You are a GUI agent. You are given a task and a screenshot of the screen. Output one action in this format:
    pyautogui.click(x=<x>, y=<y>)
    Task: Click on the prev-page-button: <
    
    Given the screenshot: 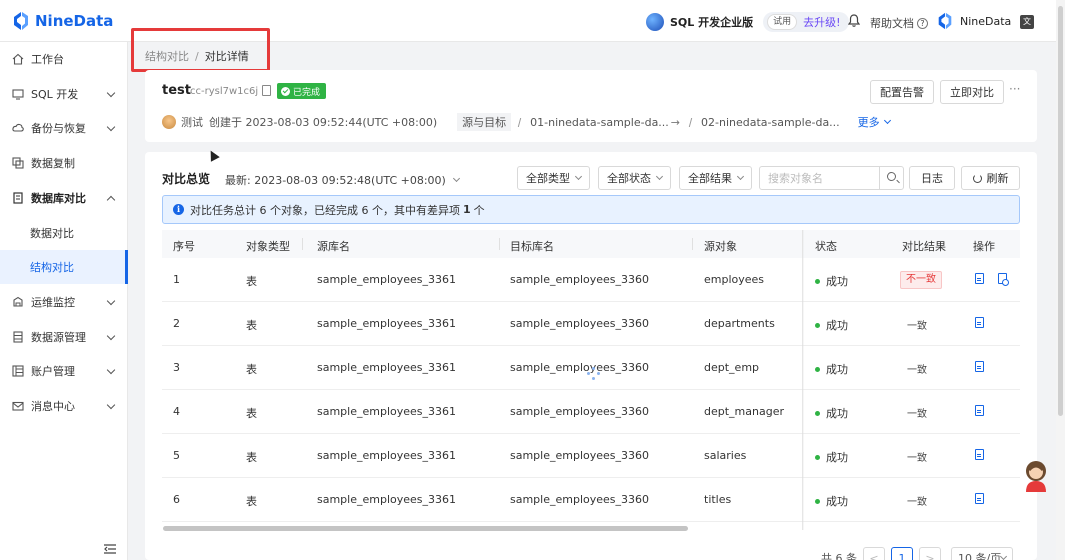 What is the action you would take?
    pyautogui.click(x=874, y=553)
    